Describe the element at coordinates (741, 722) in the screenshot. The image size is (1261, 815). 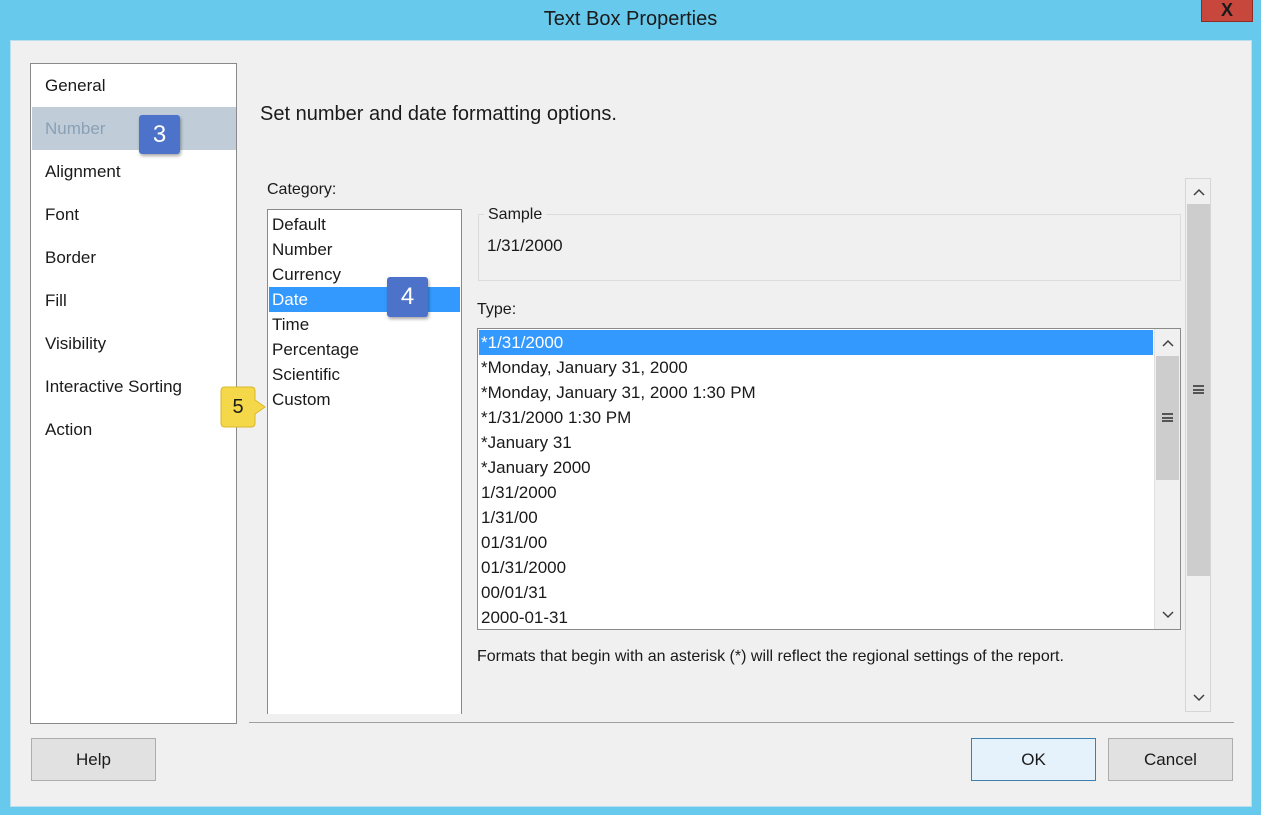
I see `footer-divider` at that location.